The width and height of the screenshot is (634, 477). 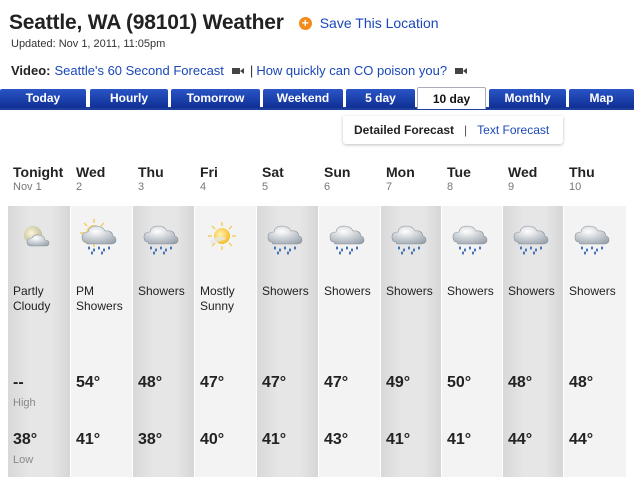 I want to click on day-name: Sat, so click(x=273, y=172).